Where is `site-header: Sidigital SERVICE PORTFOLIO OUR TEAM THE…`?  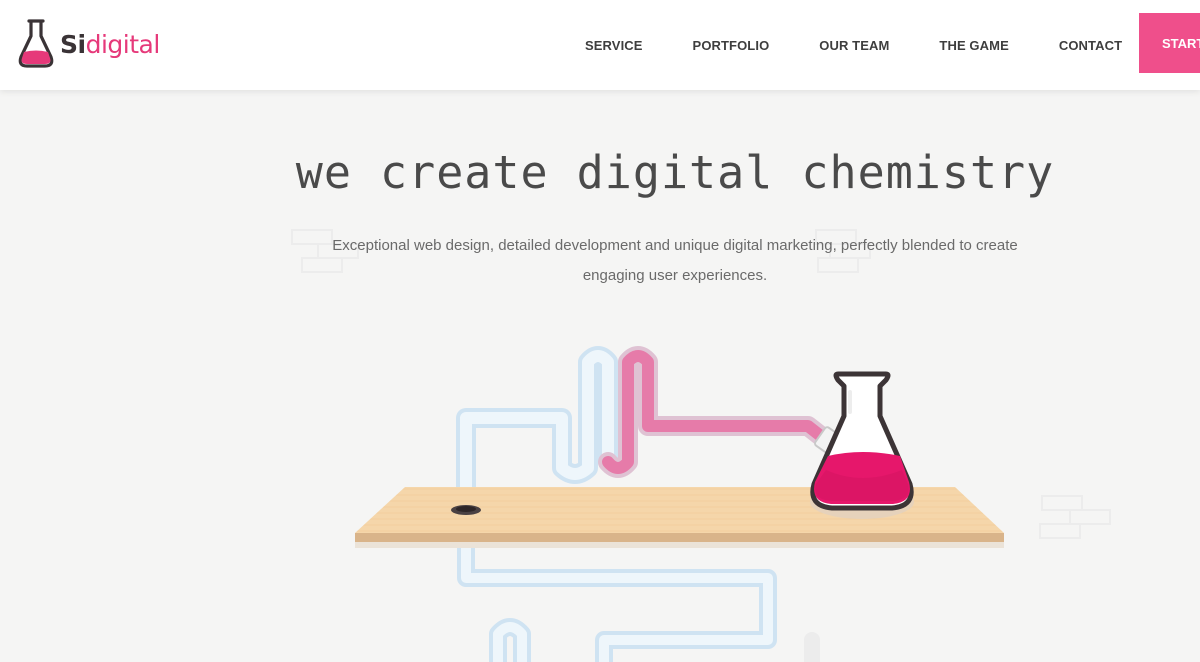
site-header: Sidigital SERVICE PORTFOLIO OUR TEAM THE… is located at coordinates (600, 45).